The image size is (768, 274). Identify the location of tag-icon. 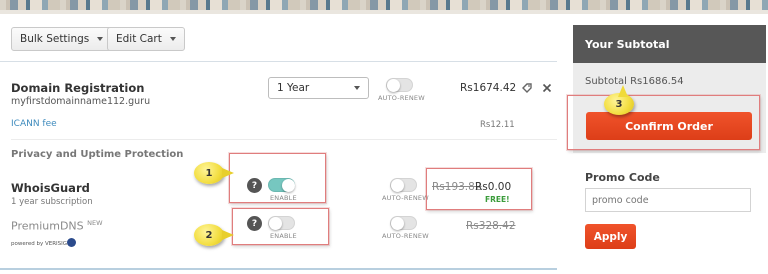
(527, 88).